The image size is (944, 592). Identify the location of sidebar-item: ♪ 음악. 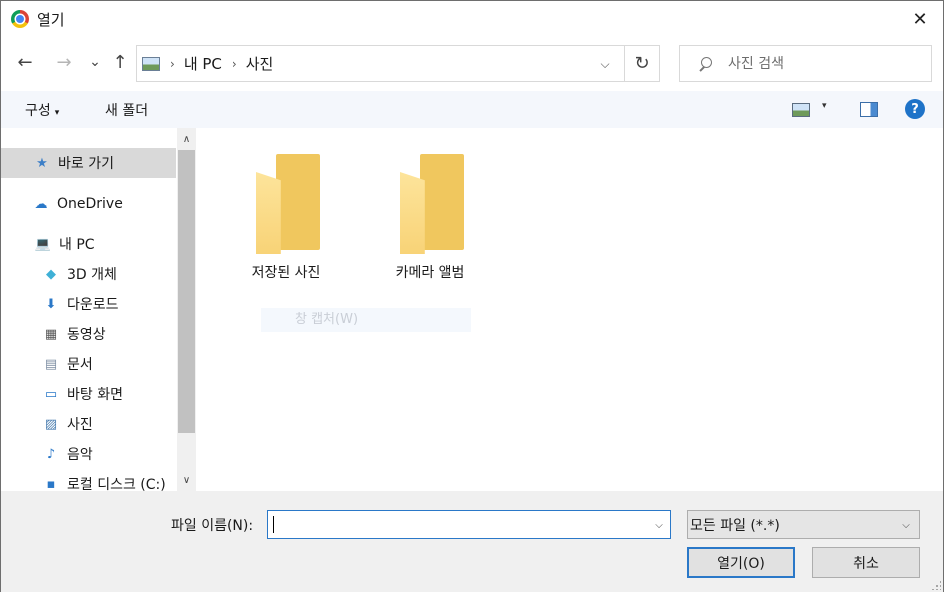
(88, 454).